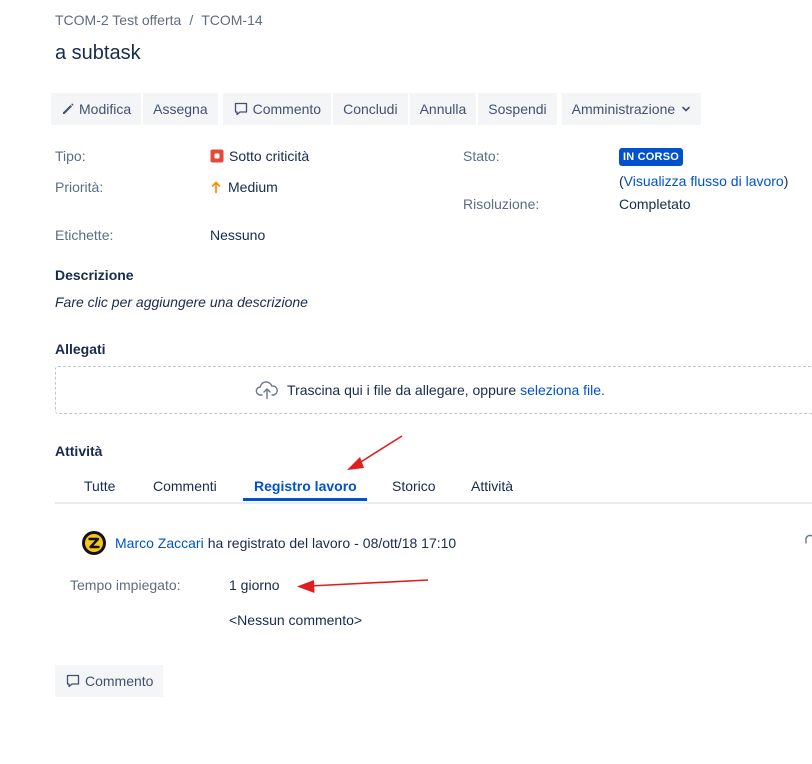 The image size is (812, 764). What do you see at coordinates (296, 620) in the screenshot?
I see `worklog-comment: <Nessun commento>` at bounding box center [296, 620].